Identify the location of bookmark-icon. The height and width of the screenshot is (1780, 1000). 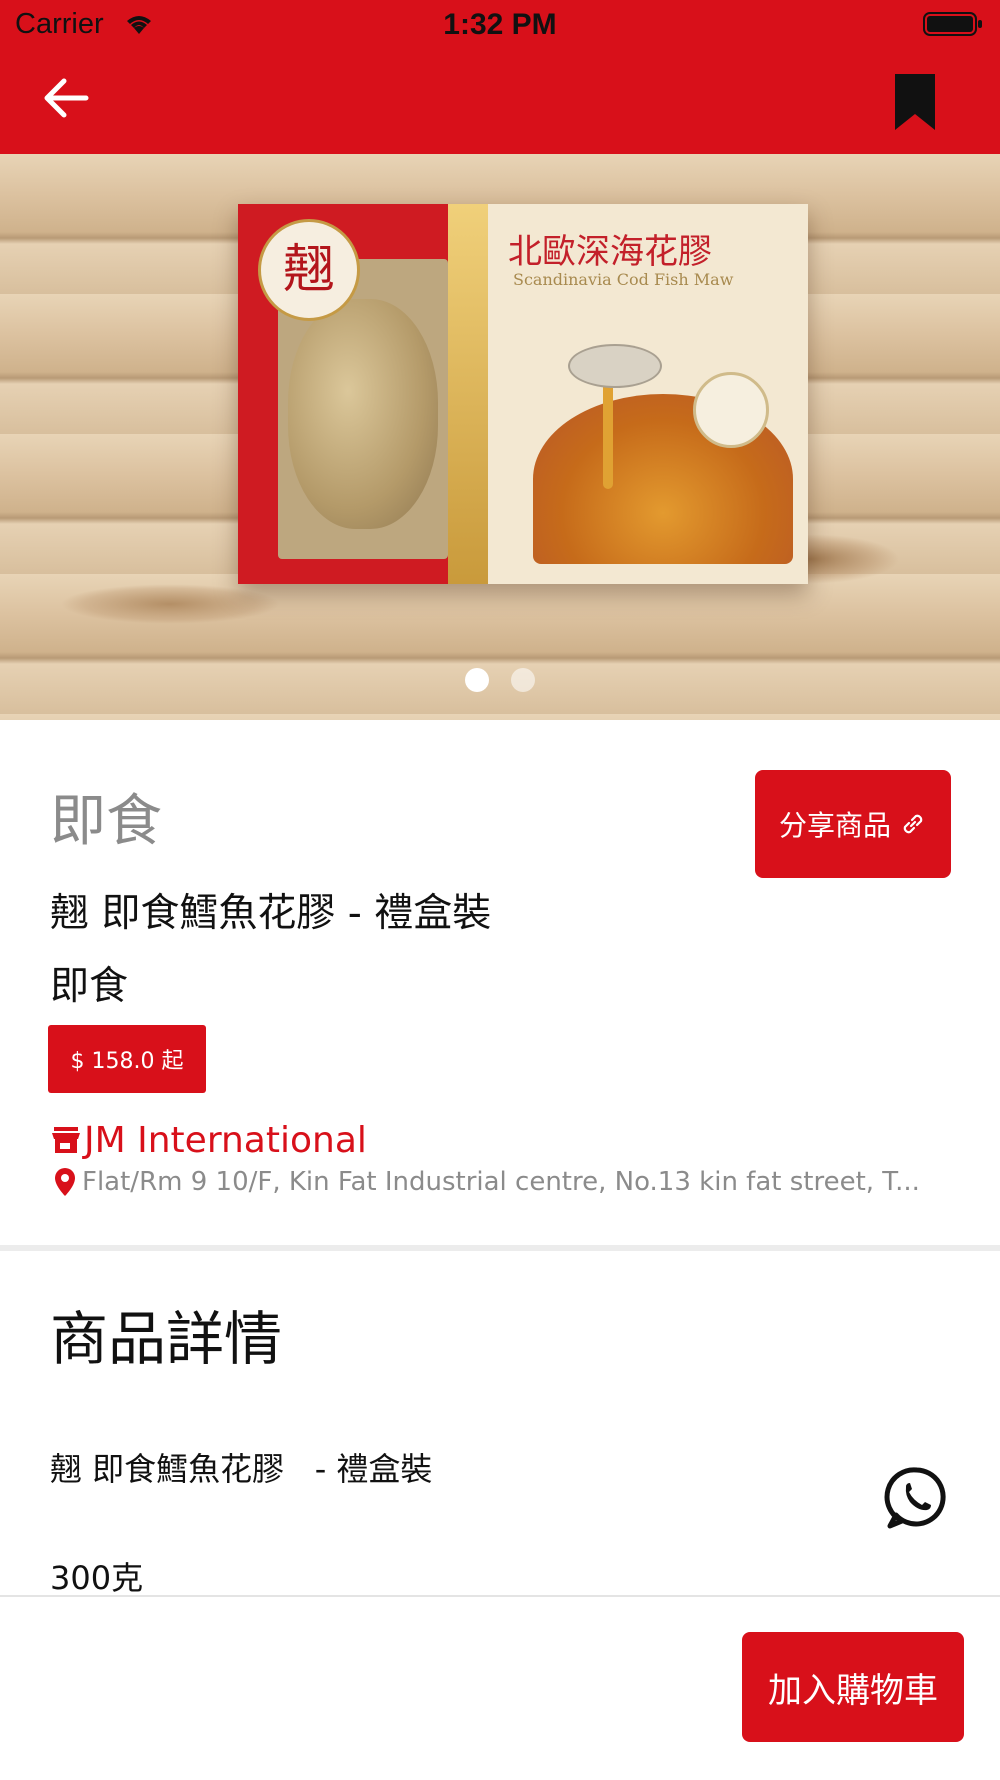
(915, 102).